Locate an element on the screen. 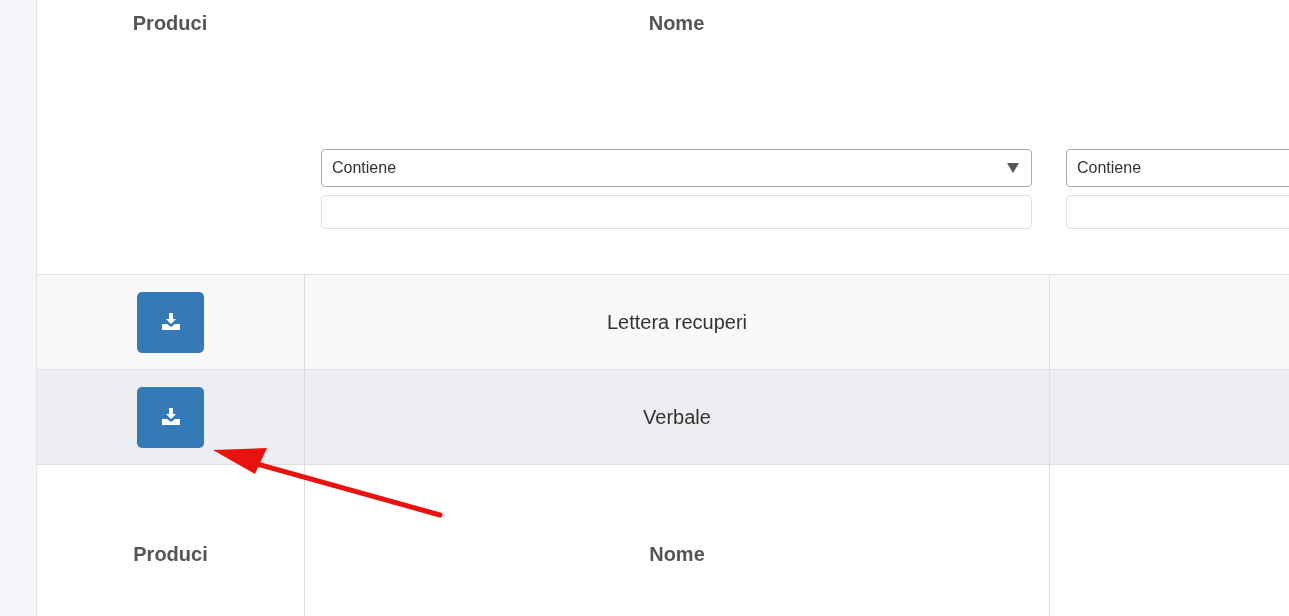 Image resolution: width=1289 pixels, height=616 pixels. column-header: Produci is located at coordinates (170, 23).